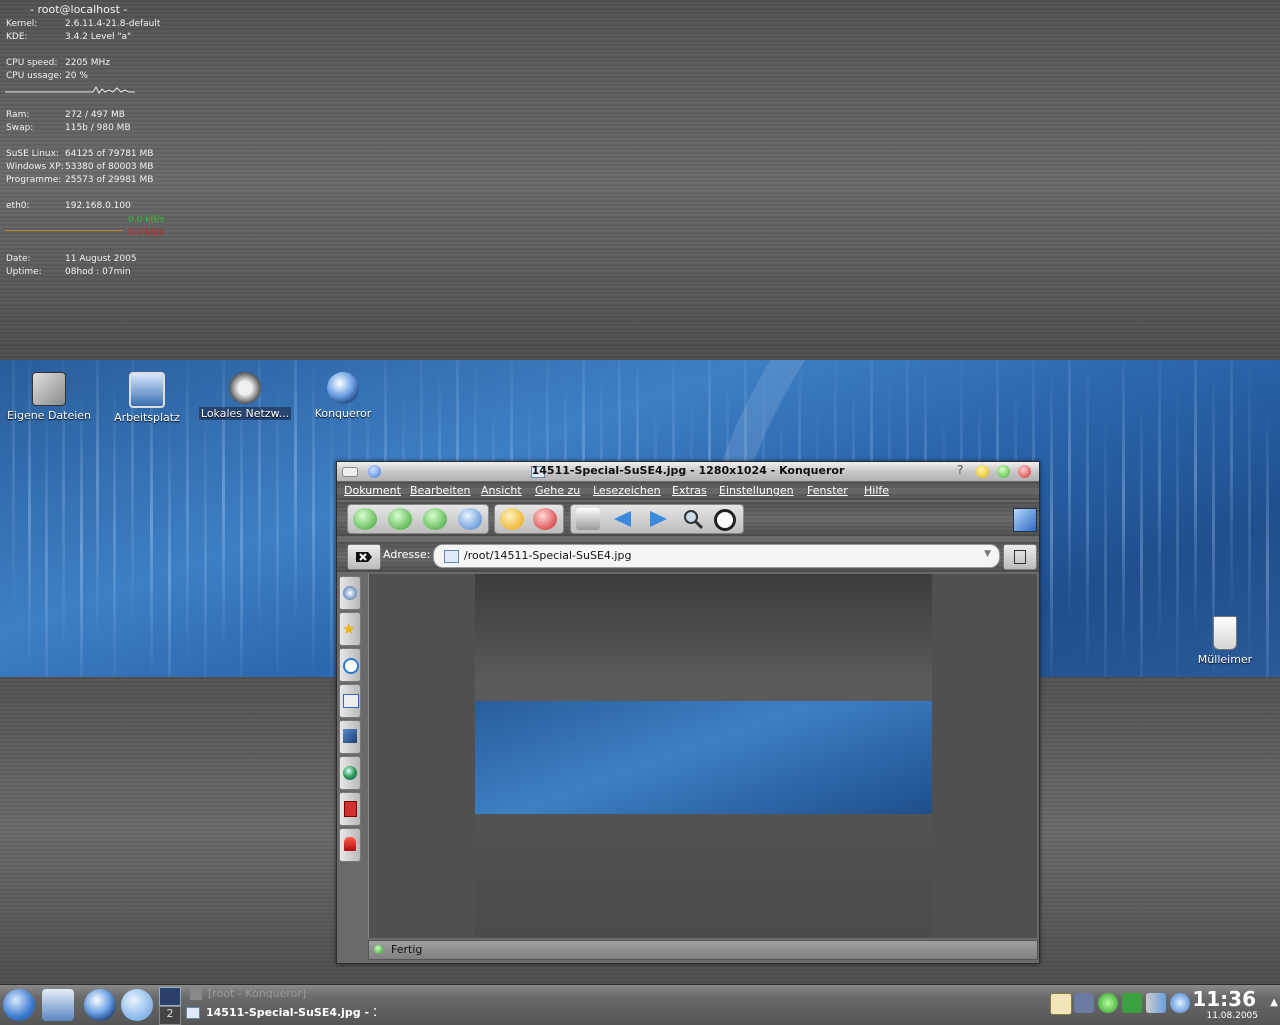 The image size is (1280, 1025). Describe the element at coordinates (281, 1015) in the screenshot. I see `taskbar-task-image: 14511-Special-SuSE4.jpg - 1280x` at that location.